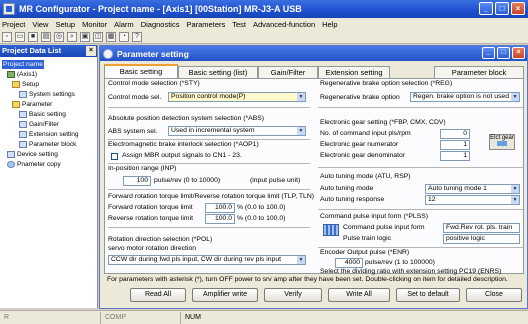 Image resolution: width=528 pixels, height=324 pixels. I want to click on menu-diagnostics: Diagnostics, so click(160, 24).